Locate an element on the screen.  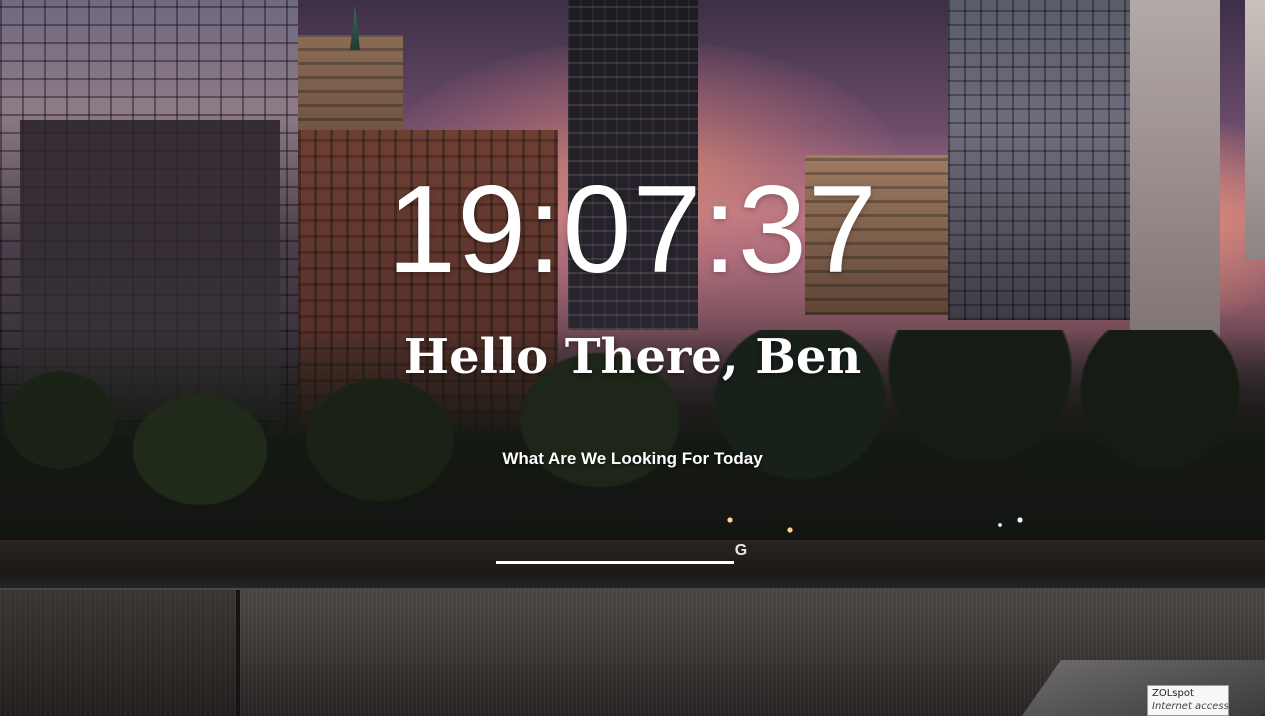
network-tooltip: ZOLspot Internet access is located at coordinates (1188, 700).